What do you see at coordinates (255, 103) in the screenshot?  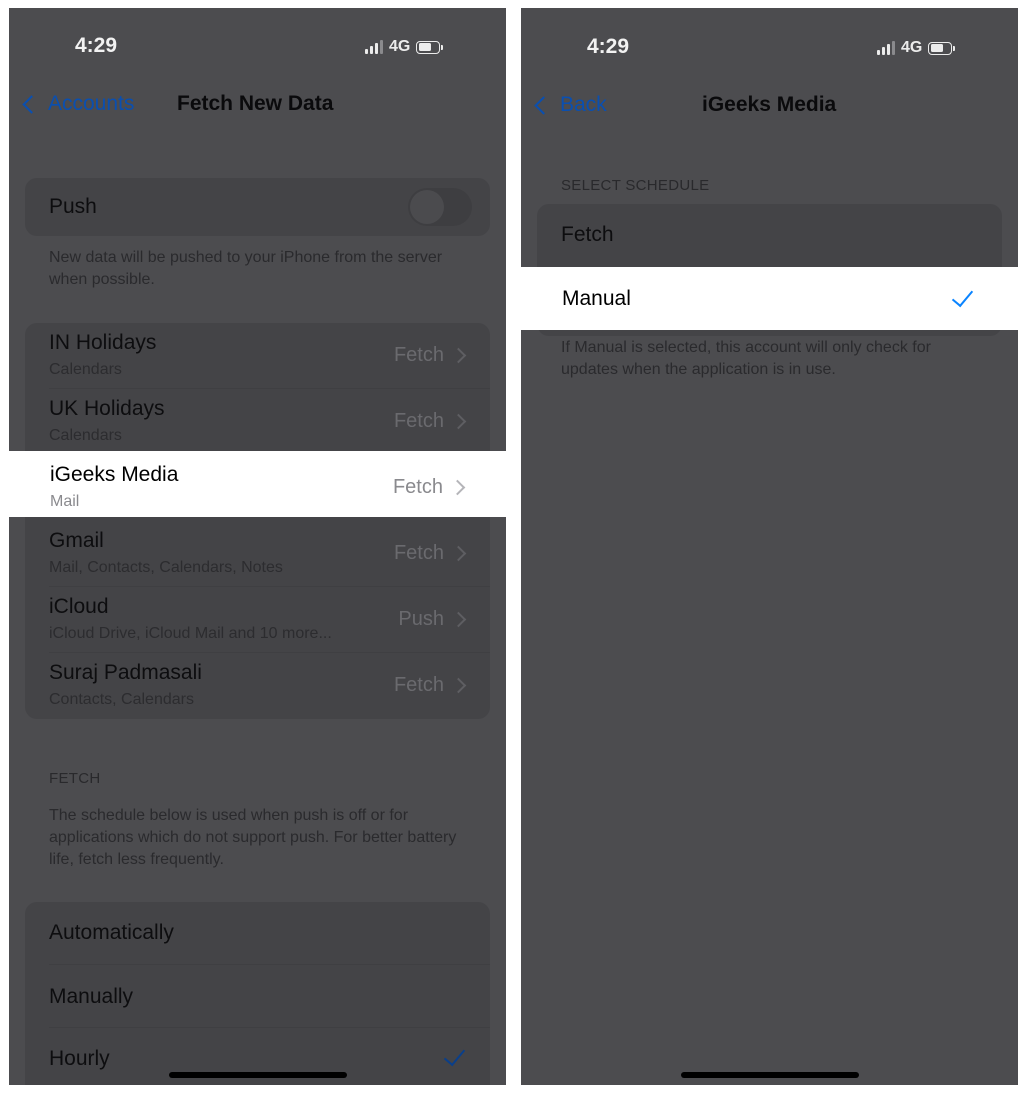 I see `page-title: Fetch New Data` at bounding box center [255, 103].